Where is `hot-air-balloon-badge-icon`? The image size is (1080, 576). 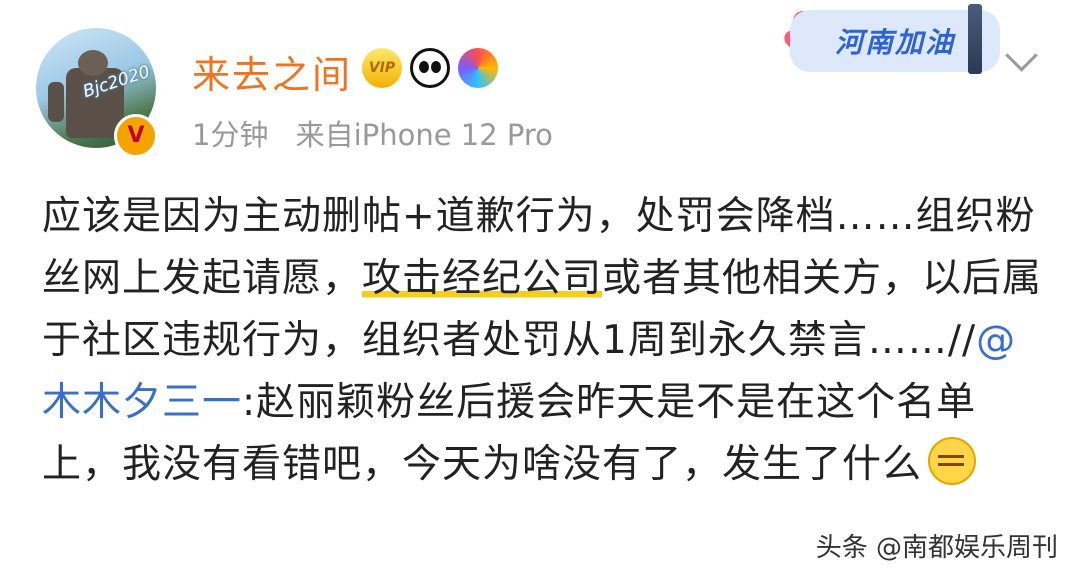 hot-air-balloon-badge-icon is located at coordinates (478, 68).